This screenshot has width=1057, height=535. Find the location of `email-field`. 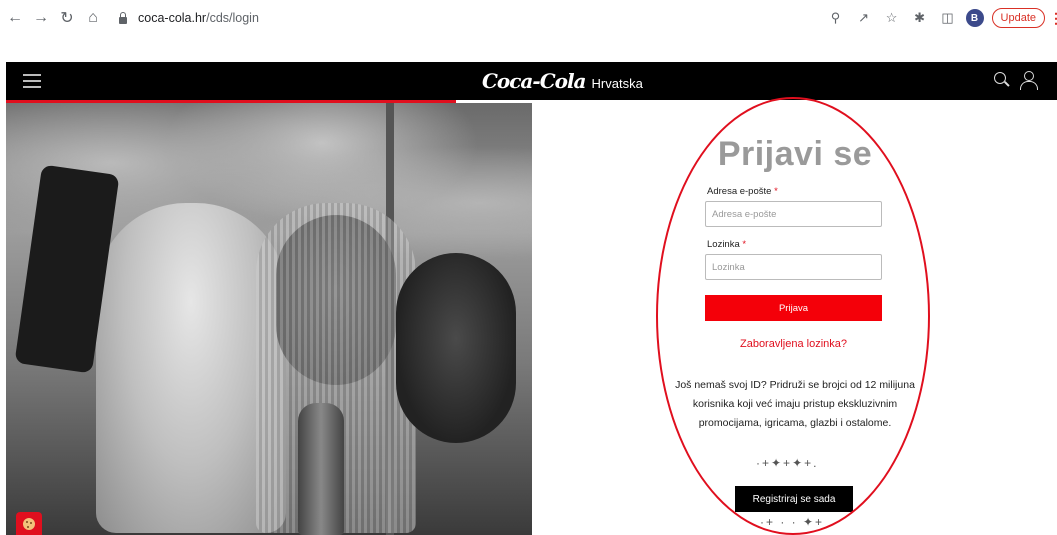

email-field is located at coordinates (793, 214).